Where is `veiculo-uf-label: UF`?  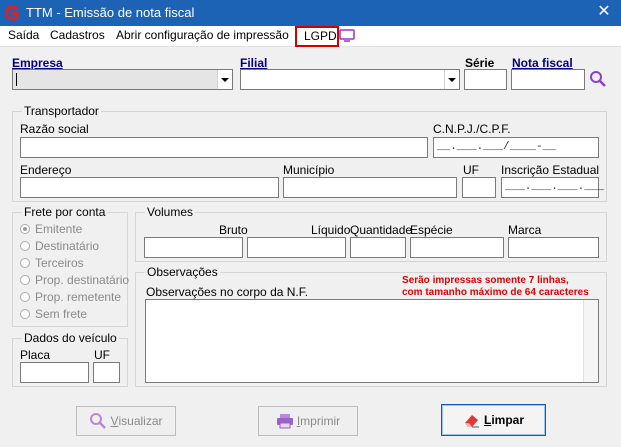
veiculo-uf-label: UF is located at coordinates (102, 355).